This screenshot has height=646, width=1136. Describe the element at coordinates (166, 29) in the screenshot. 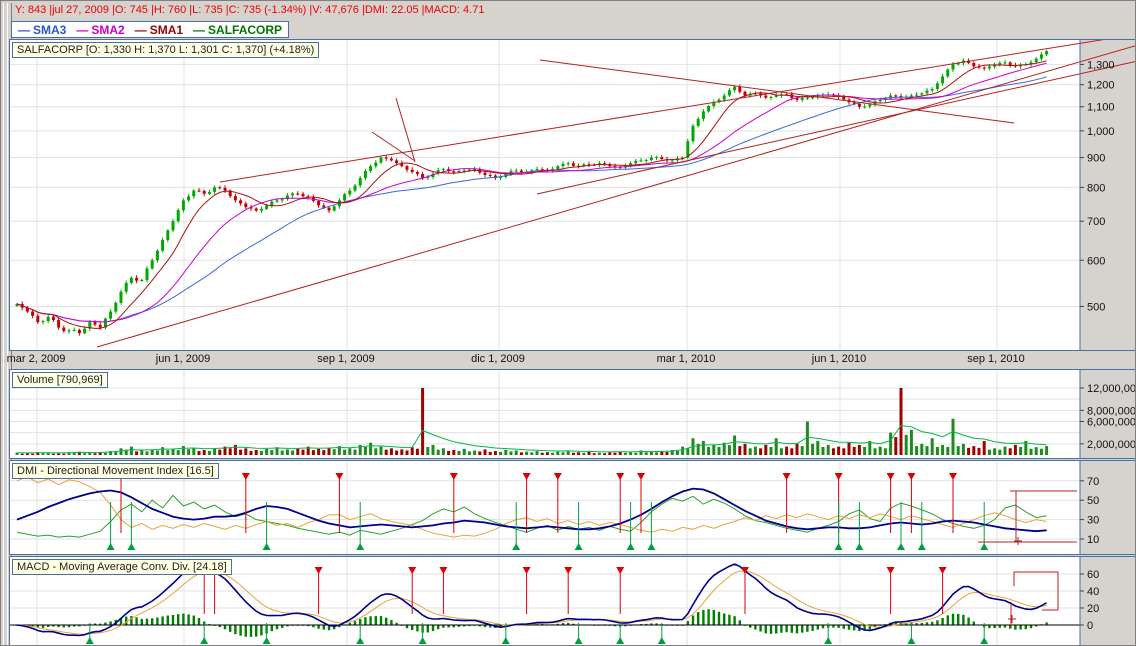

I see `legend-label: SMA1` at that location.